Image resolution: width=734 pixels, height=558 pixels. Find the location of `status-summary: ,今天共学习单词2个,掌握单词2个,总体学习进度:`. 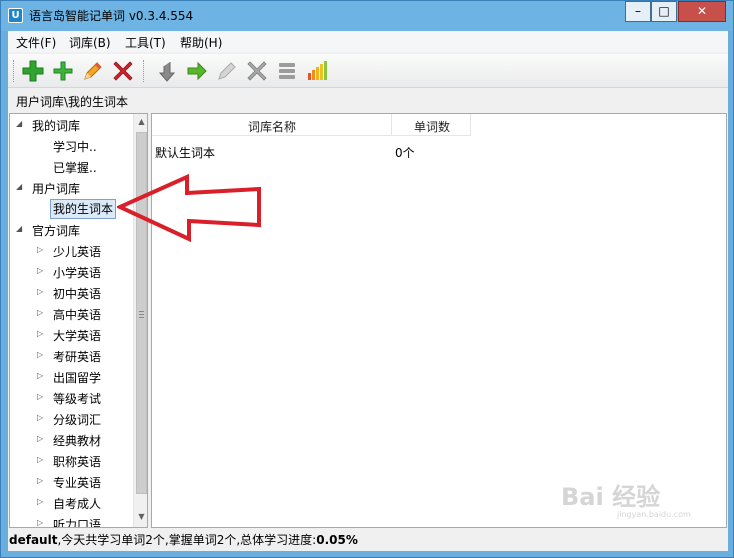

status-summary: ,今天共学习单词2个,掌握单词2个,总体学习进度: is located at coordinates (187, 540).